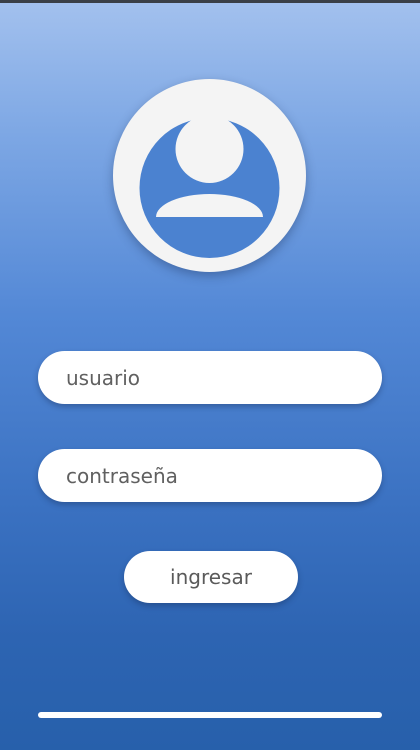  What do you see at coordinates (210, 1) in the screenshot?
I see `status-bar` at bounding box center [210, 1].